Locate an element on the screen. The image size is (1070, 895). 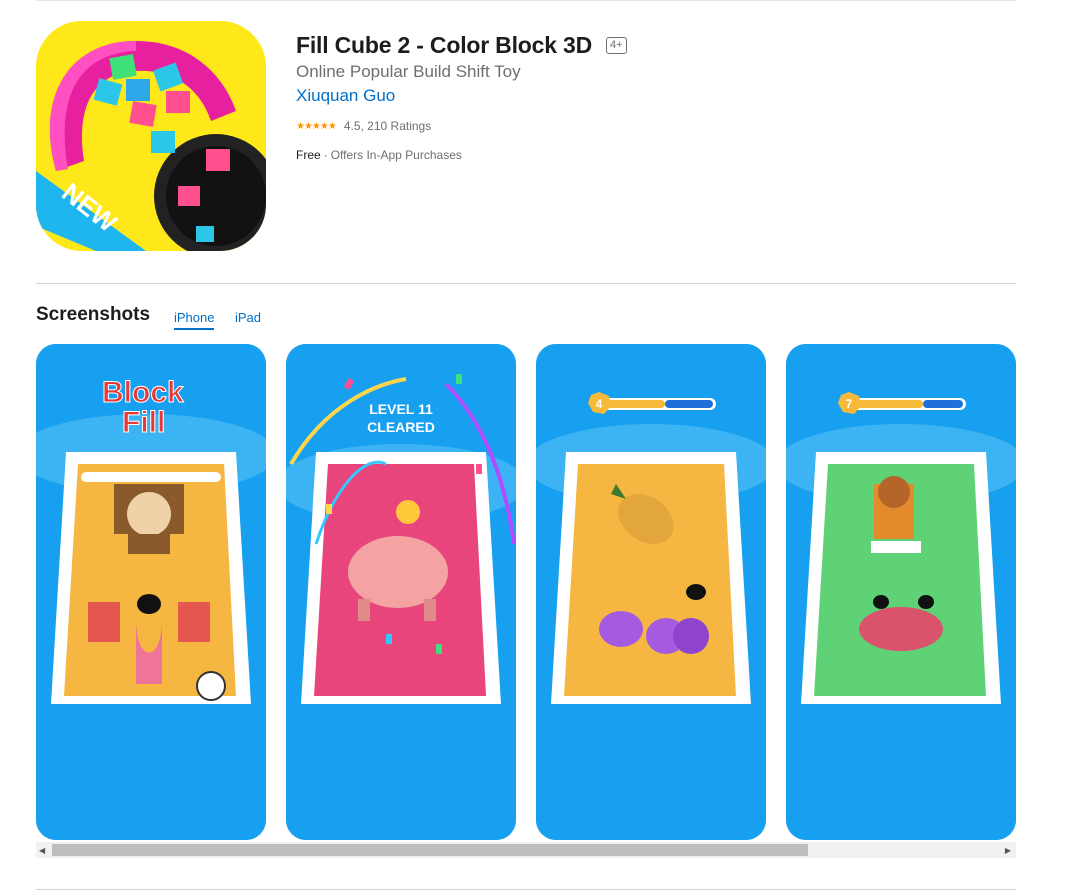
screenshot-3: 4 is located at coordinates (651, 592).